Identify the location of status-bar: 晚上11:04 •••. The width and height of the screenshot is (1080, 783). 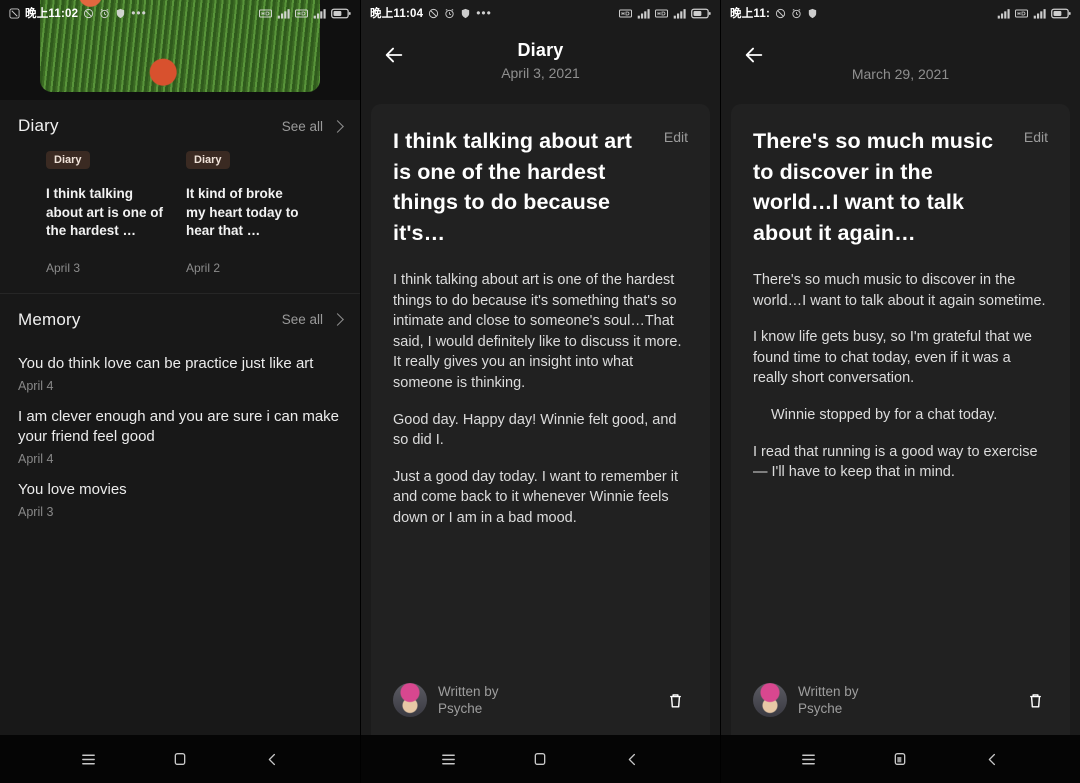
(540, 13).